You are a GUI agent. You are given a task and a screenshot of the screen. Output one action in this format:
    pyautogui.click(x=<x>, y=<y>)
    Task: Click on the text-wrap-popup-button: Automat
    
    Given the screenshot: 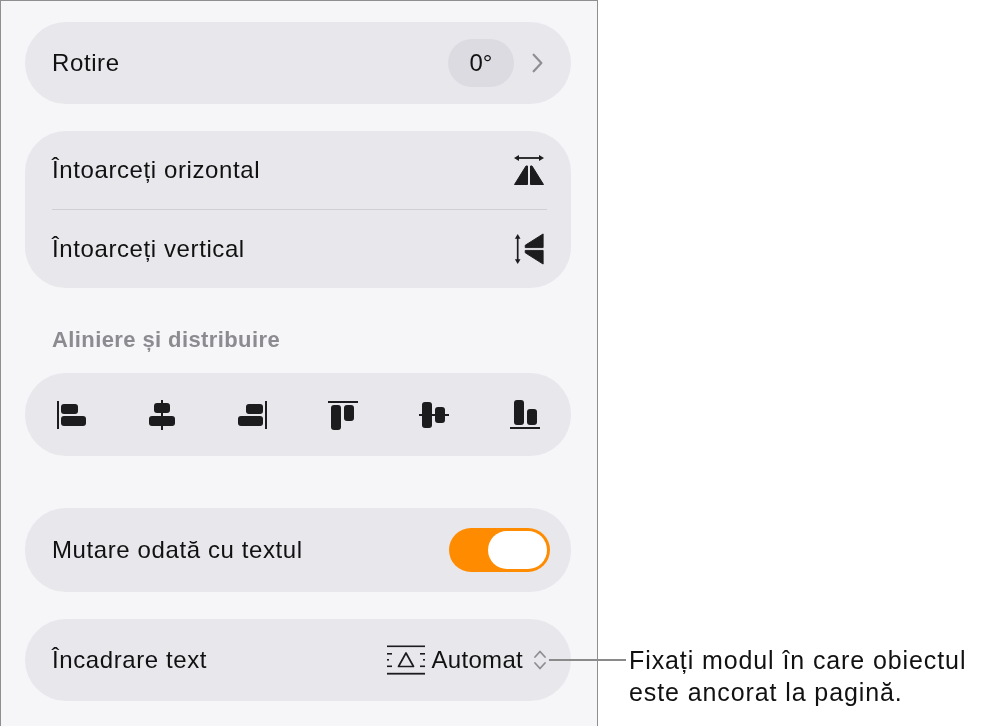 What is the action you would take?
    pyautogui.click(x=466, y=660)
    